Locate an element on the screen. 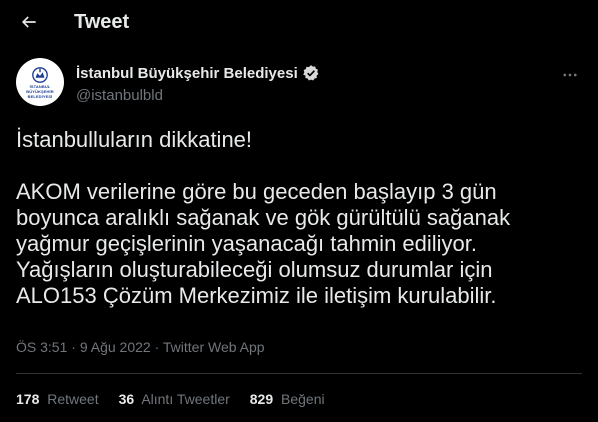 Image resolution: width=598 pixels, height=422 pixels. more-horizontal-icon is located at coordinates (570, 75).